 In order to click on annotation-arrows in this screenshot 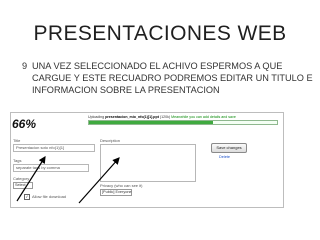, I will do `click(68, 179)`.